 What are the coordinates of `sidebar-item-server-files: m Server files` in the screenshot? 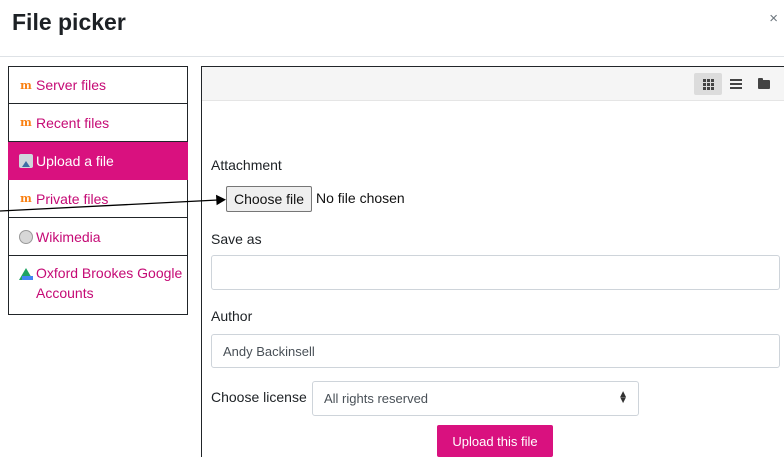 It's located at (98, 85).